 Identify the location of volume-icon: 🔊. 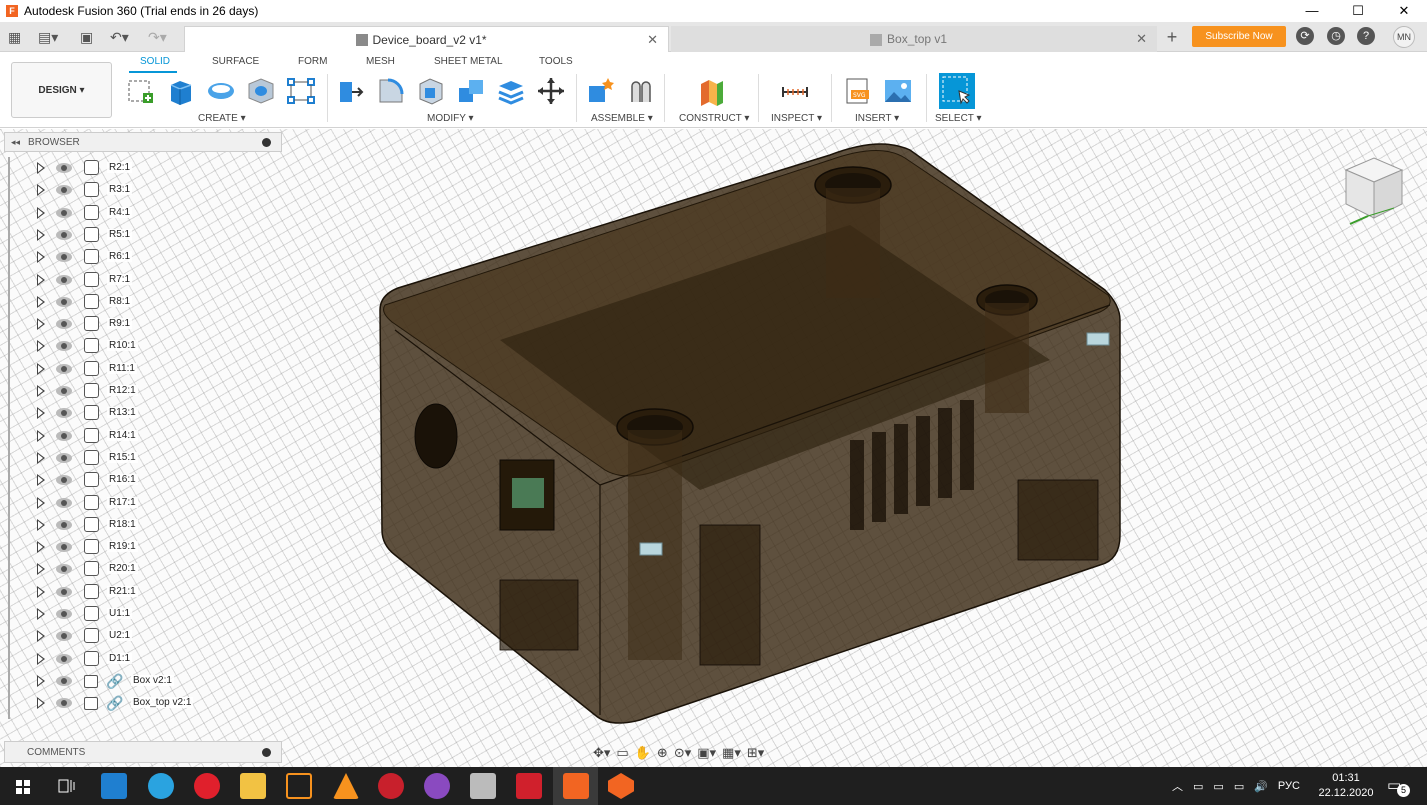
(1261, 786).